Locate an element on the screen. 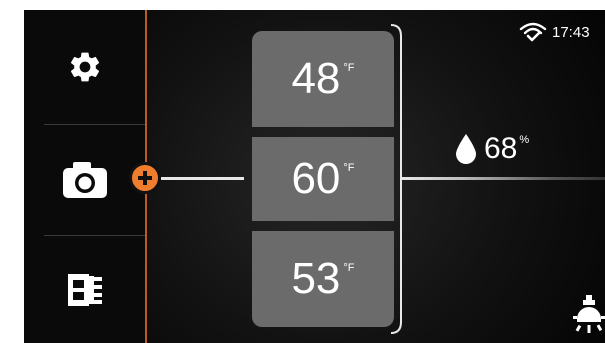 This screenshot has width=605, height=343. humidity-readout: 68 % is located at coordinates (491, 149).